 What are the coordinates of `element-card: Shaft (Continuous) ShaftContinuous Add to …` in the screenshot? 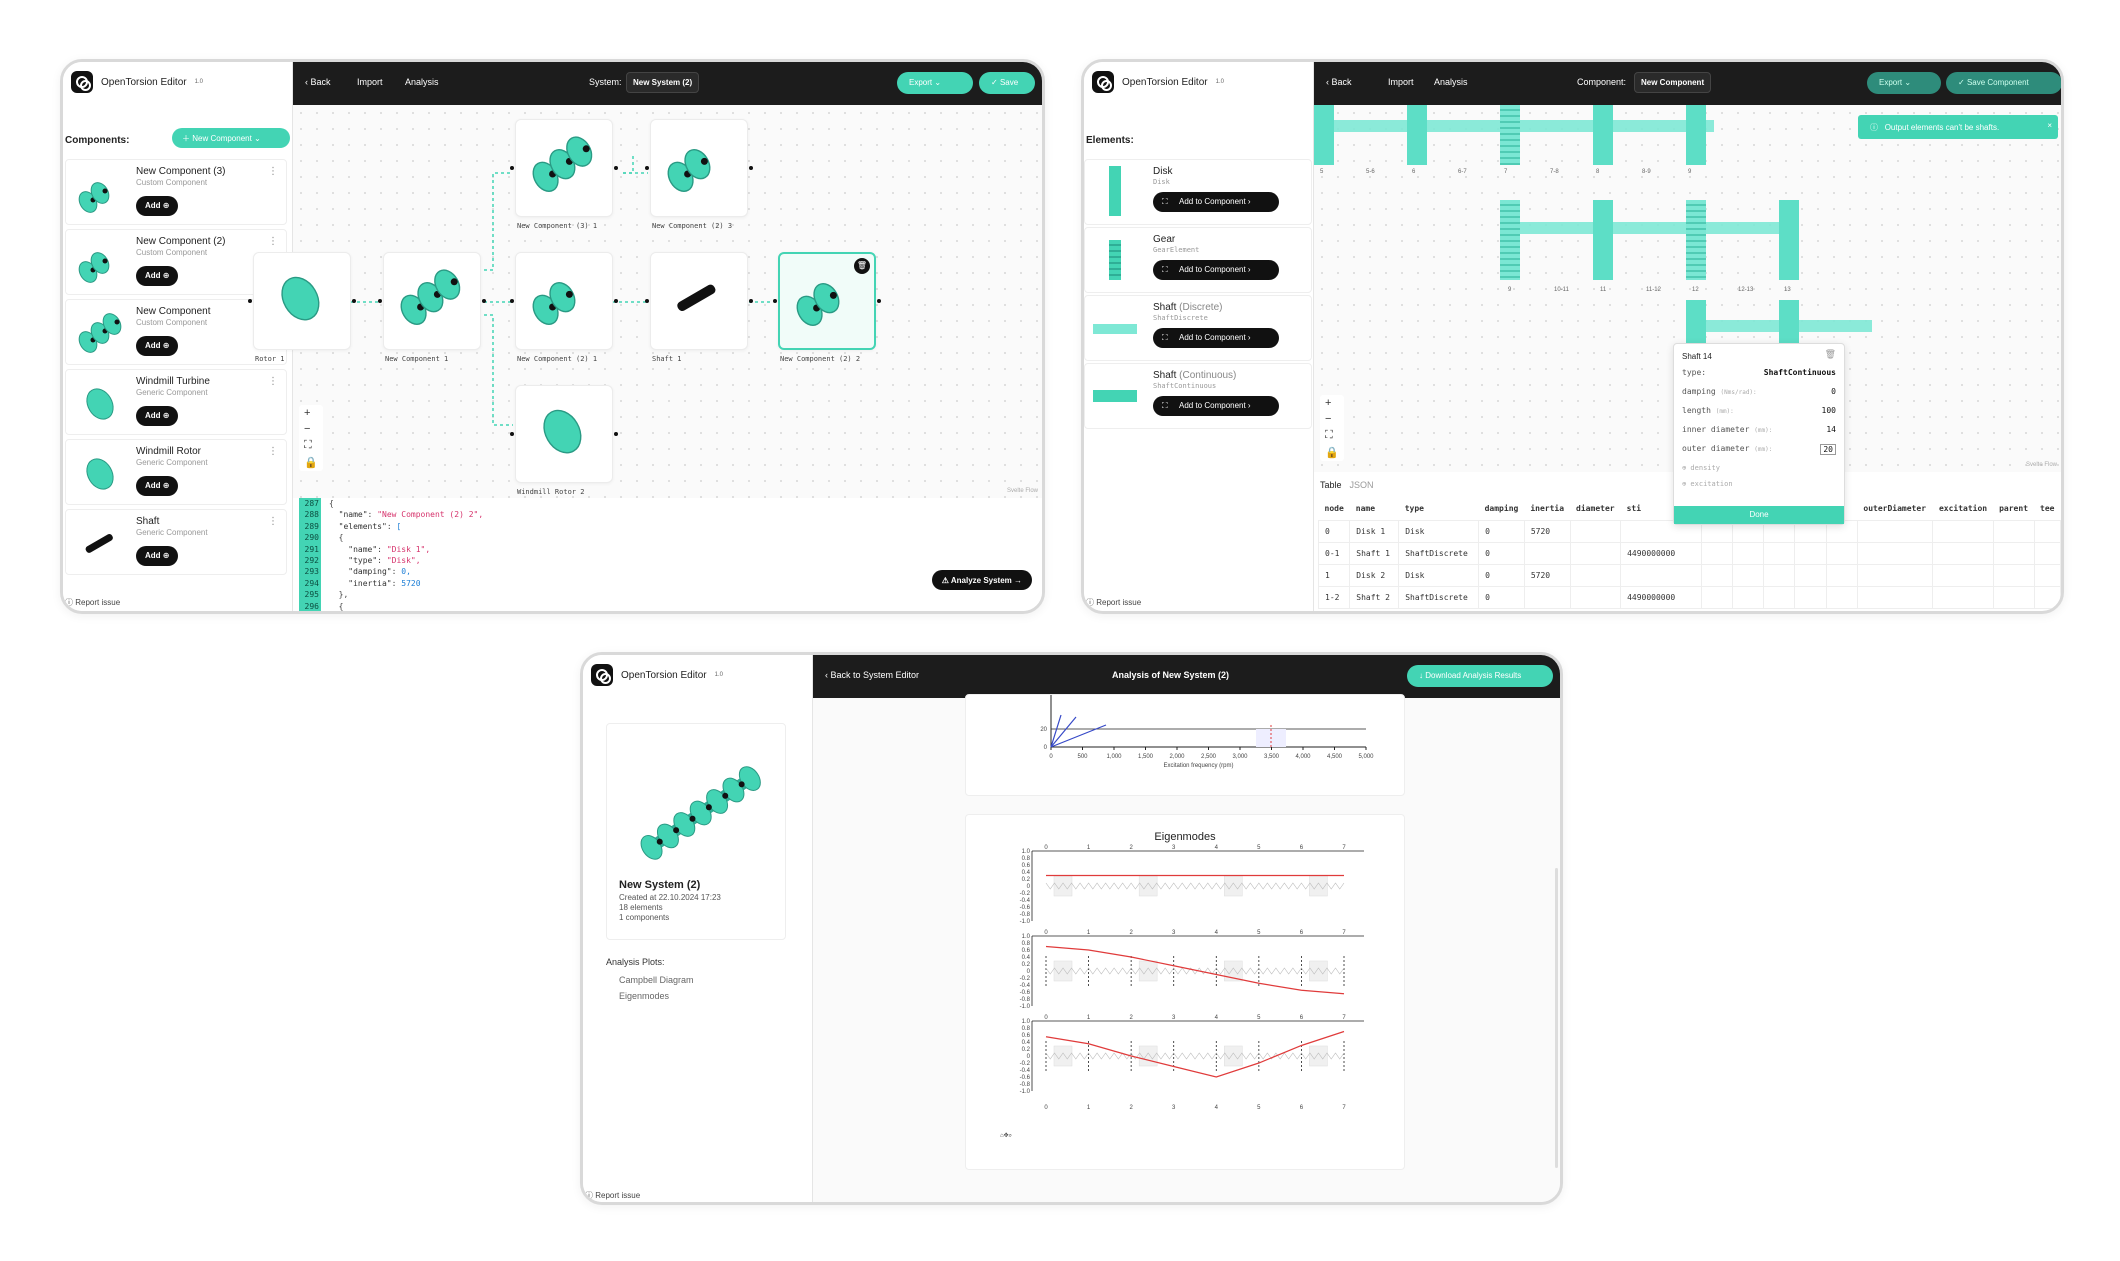 It's located at (1198, 396).